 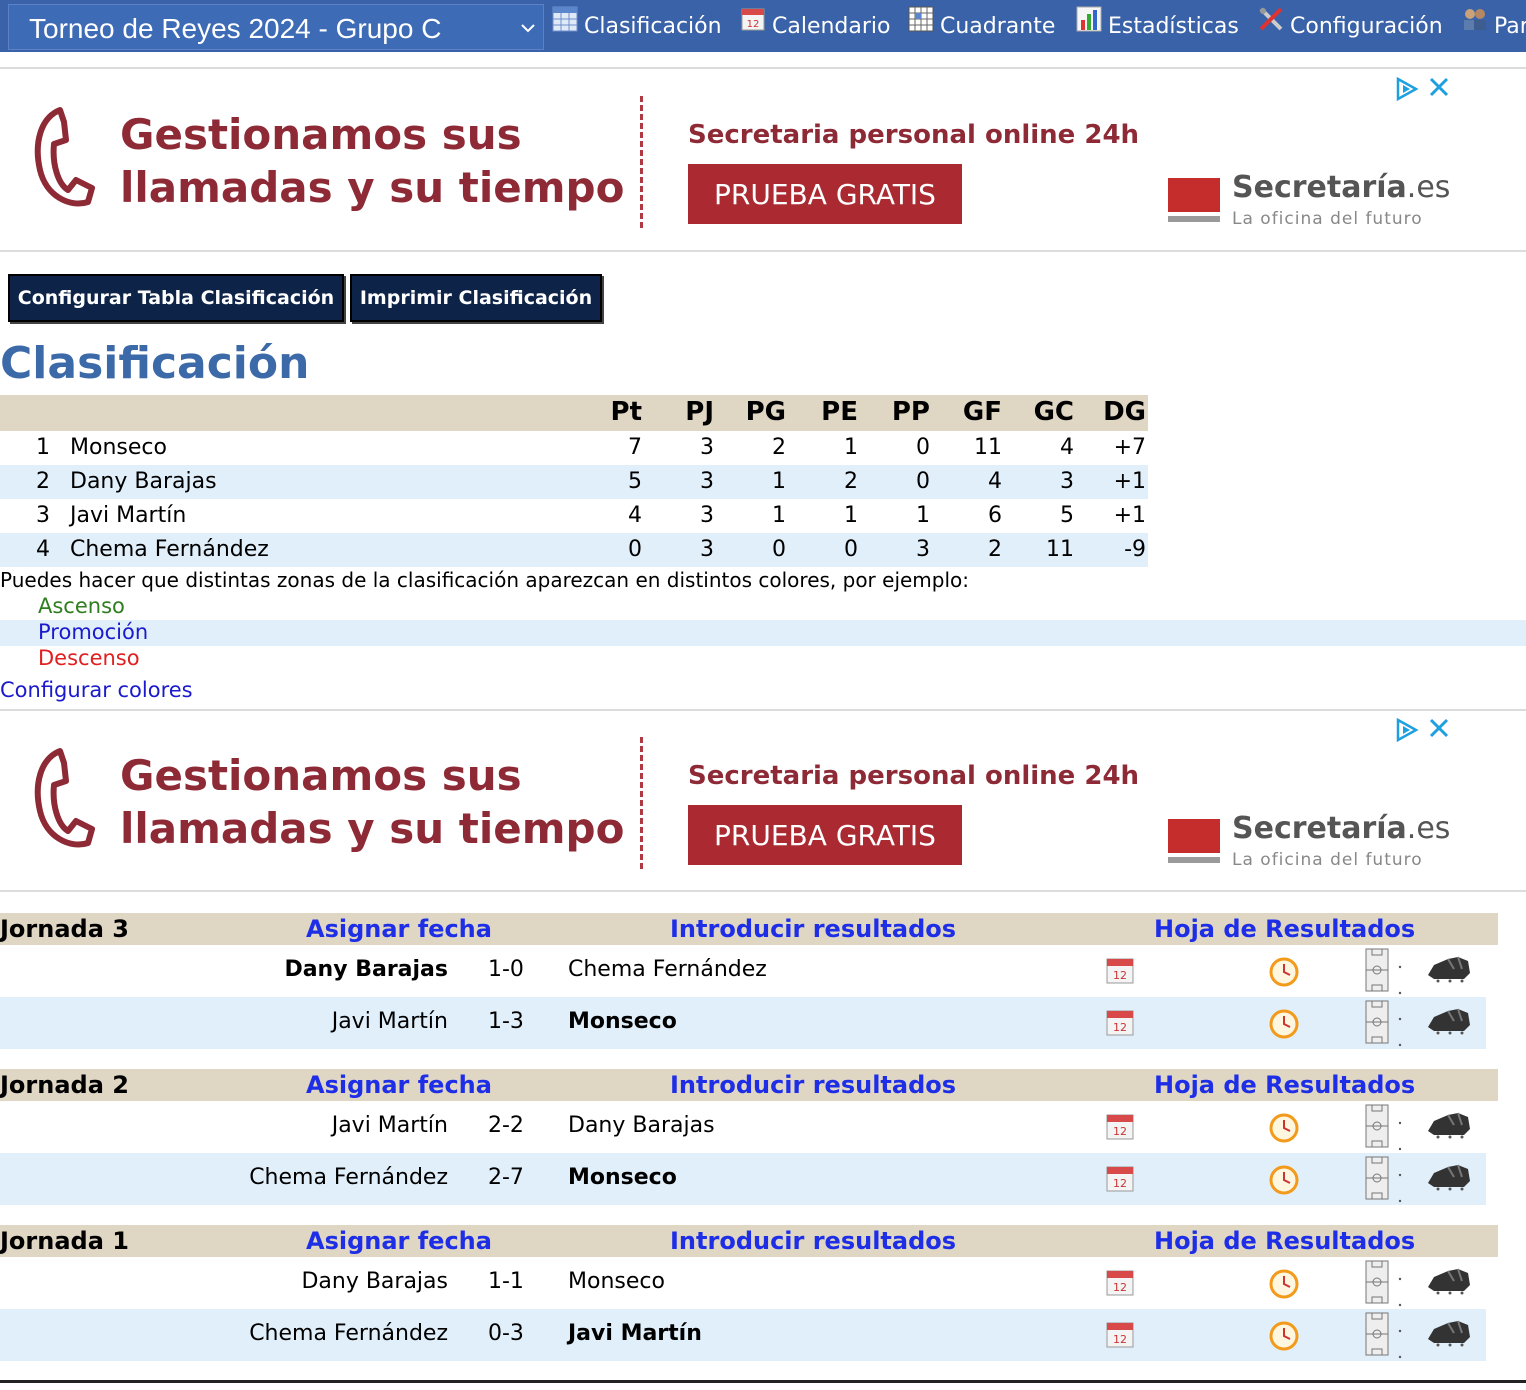 I want to click on match-score: 1-1, so click(x=506, y=1281).